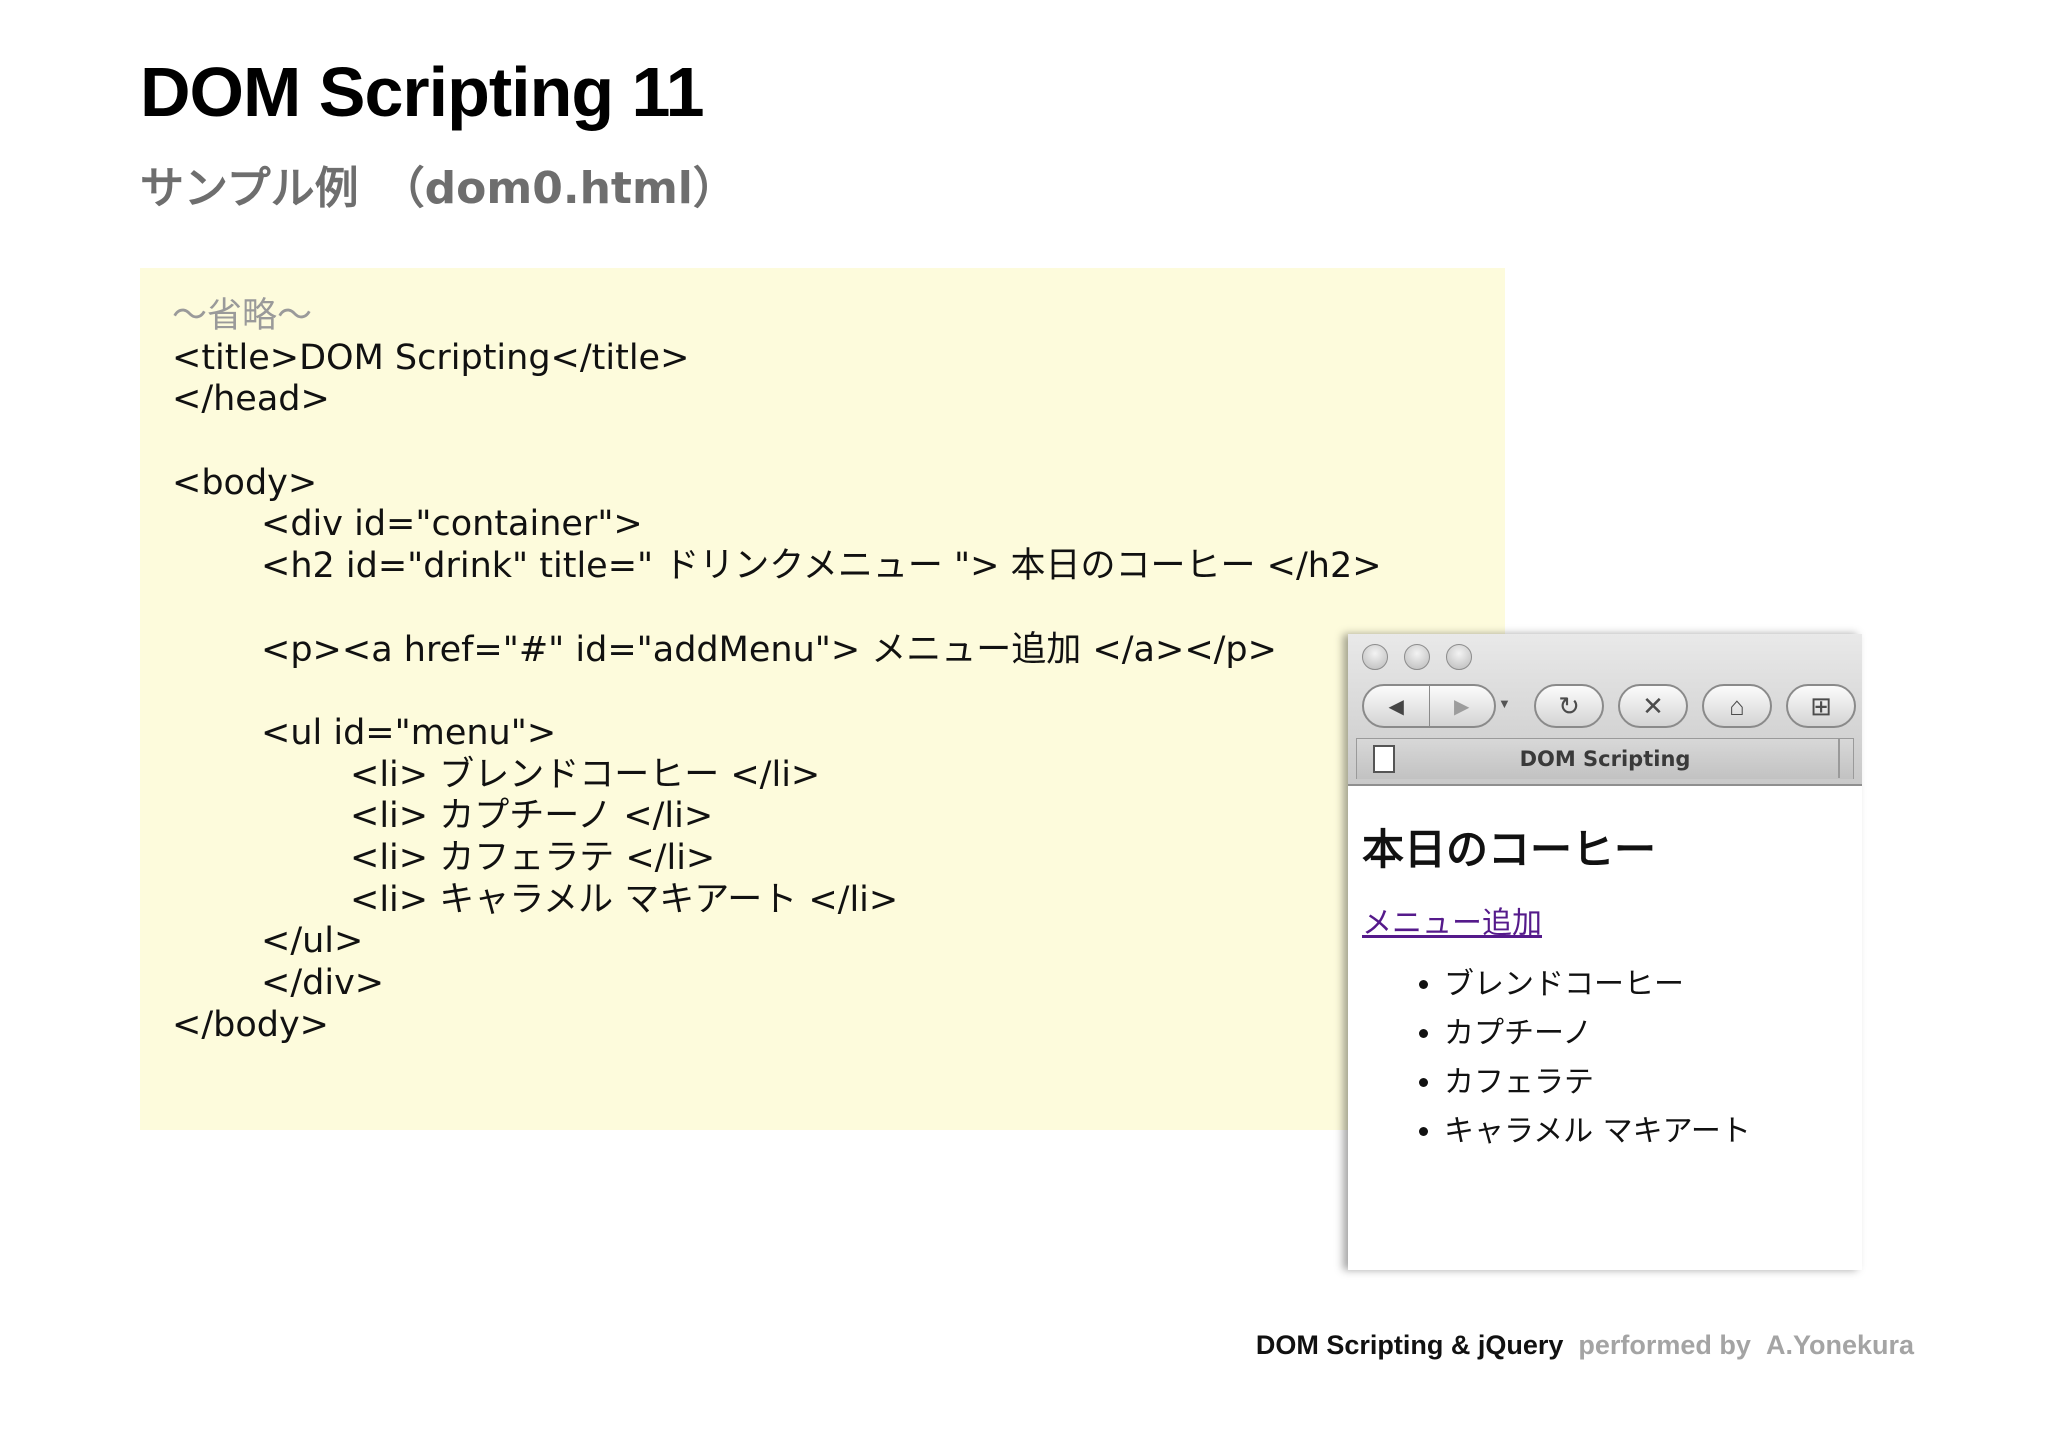 The width and height of the screenshot is (2048, 1448). What do you see at coordinates (431, 357) in the screenshot?
I see `code-line: <title>DOM Scripting</title>` at bounding box center [431, 357].